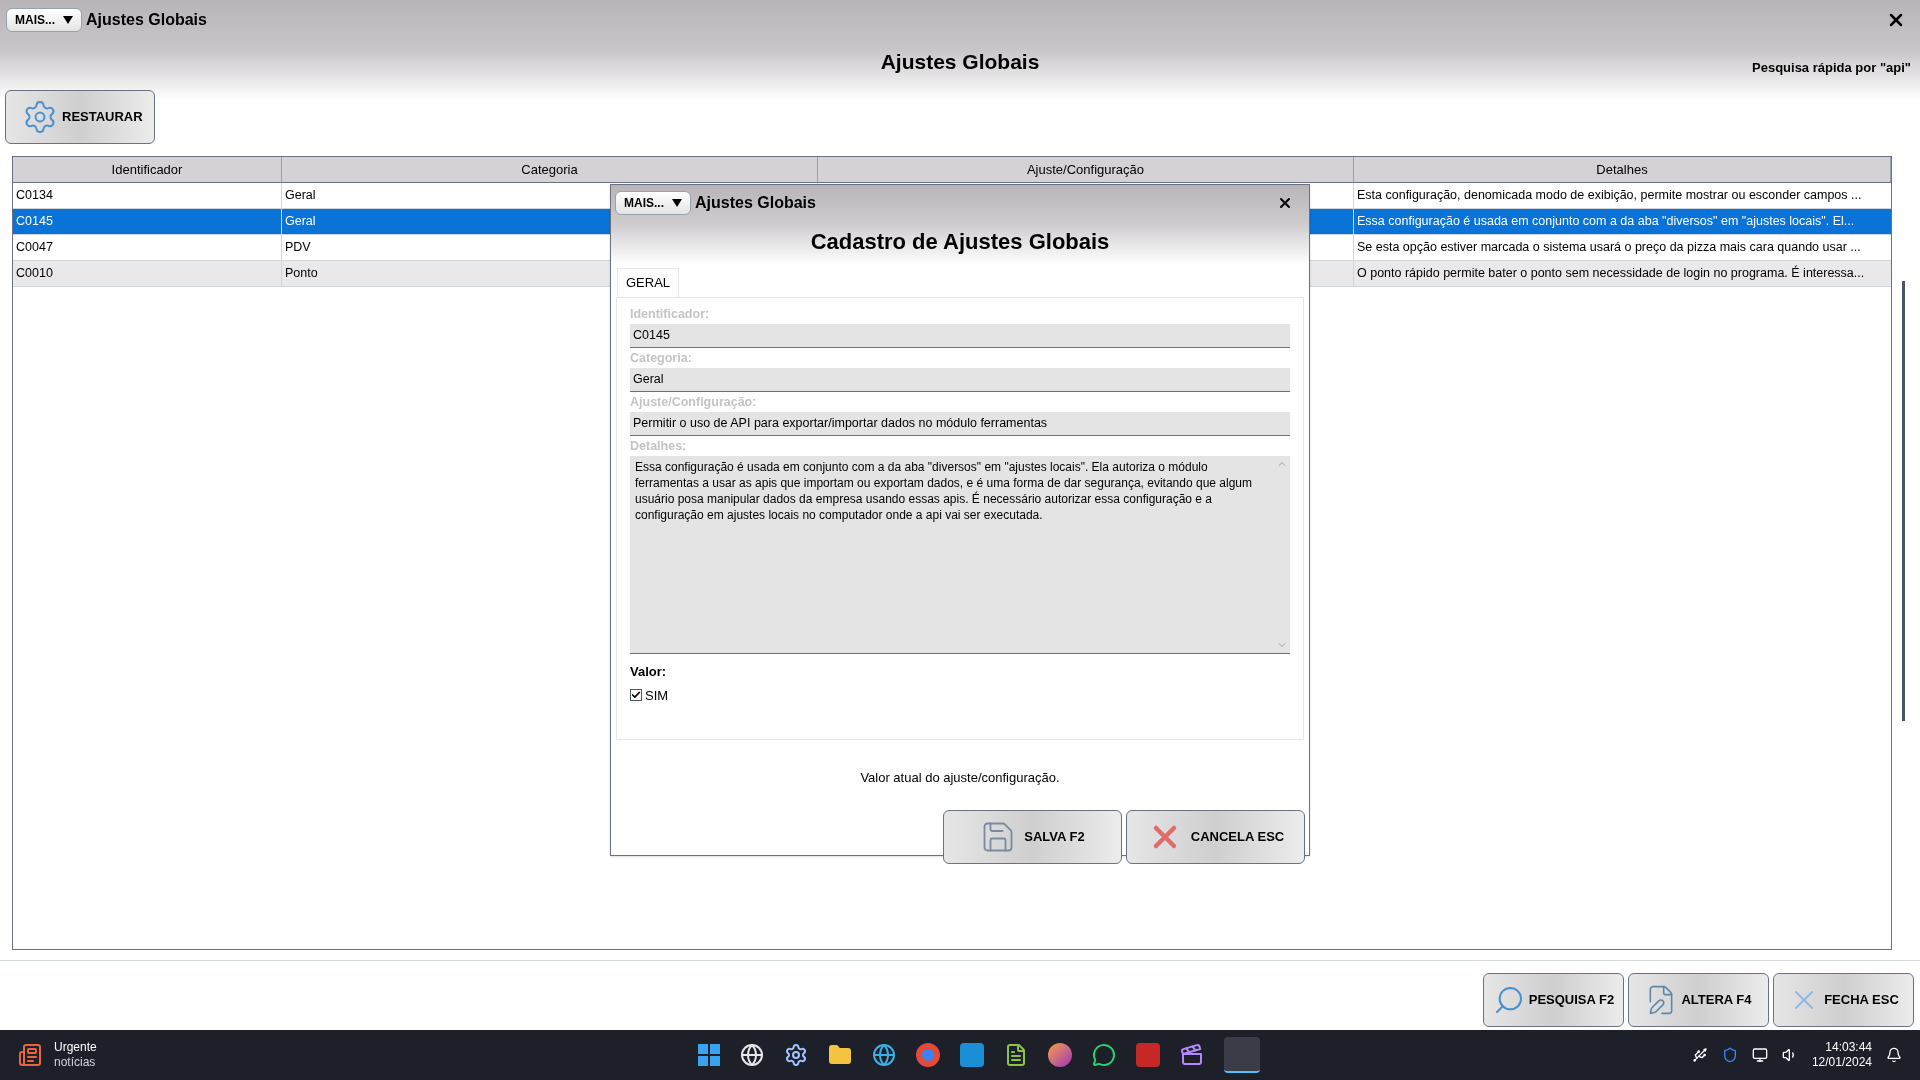 The width and height of the screenshot is (1920, 1080). What do you see at coordinates (147, 273) in the screenshot?
I see `table-cell: C0010` at bounding box center [147, 273].